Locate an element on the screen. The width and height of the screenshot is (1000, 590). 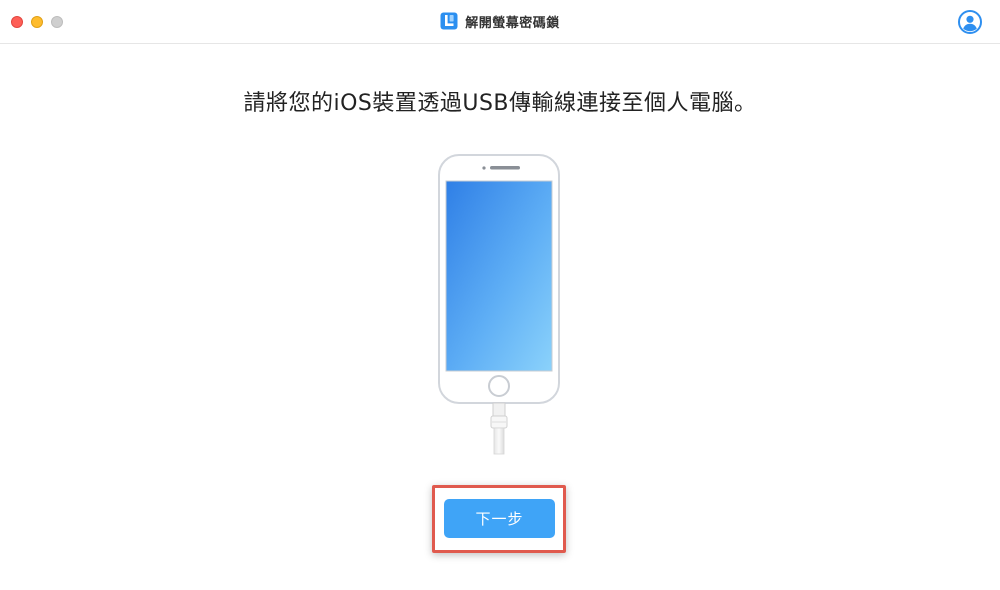
user-account-icon is located at coordinates (970, 22).